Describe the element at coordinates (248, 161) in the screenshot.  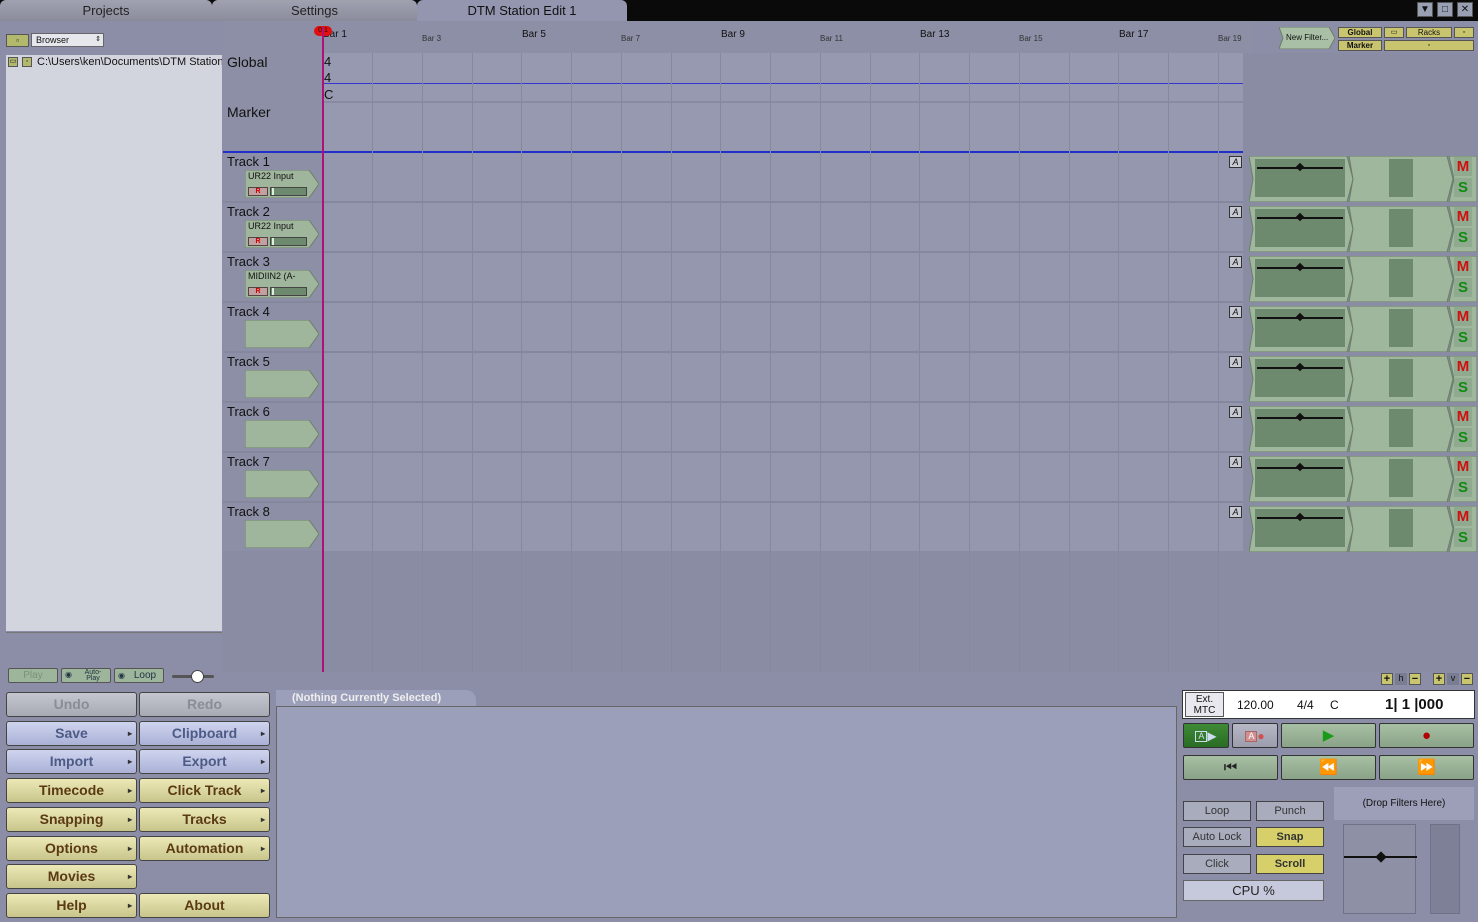
I see `track-name: Track 1` at that location.